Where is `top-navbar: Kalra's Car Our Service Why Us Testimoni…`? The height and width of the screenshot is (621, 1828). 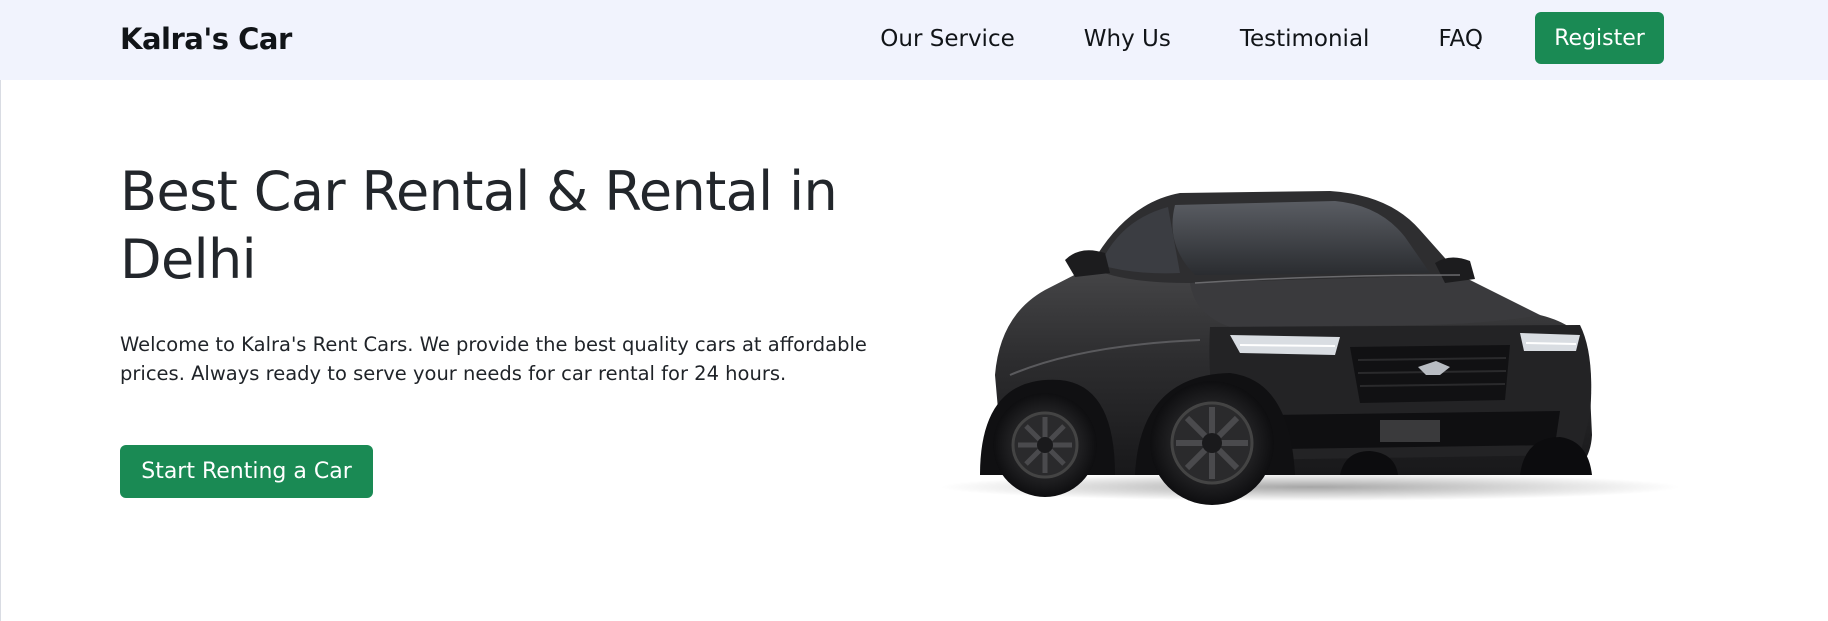
top-navbar: Kalra's Car Our Service Why Us Testimoni… is located at coordinates (914, 40).